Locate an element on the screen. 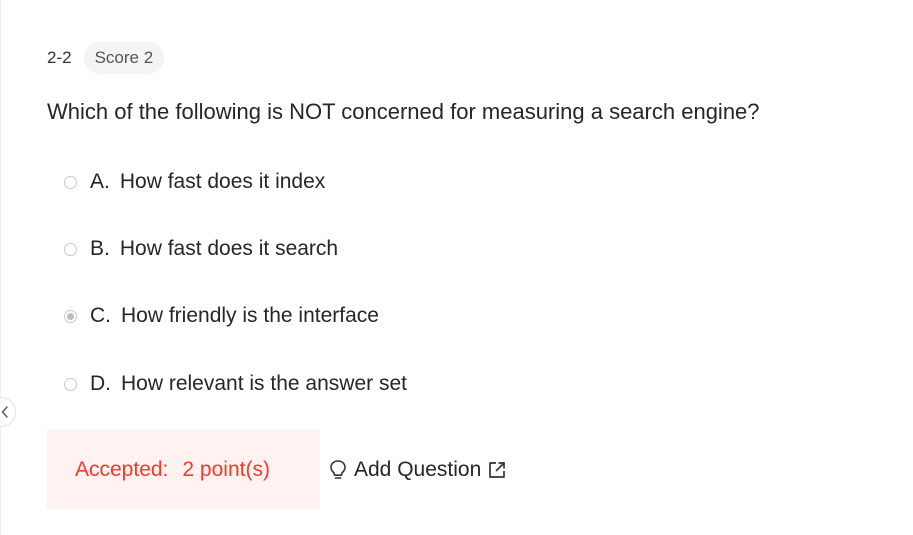 The width and height of the screenshot is (913, 535). result-box: Accepted: 2 point(s) is located at coordinates (183, 469).